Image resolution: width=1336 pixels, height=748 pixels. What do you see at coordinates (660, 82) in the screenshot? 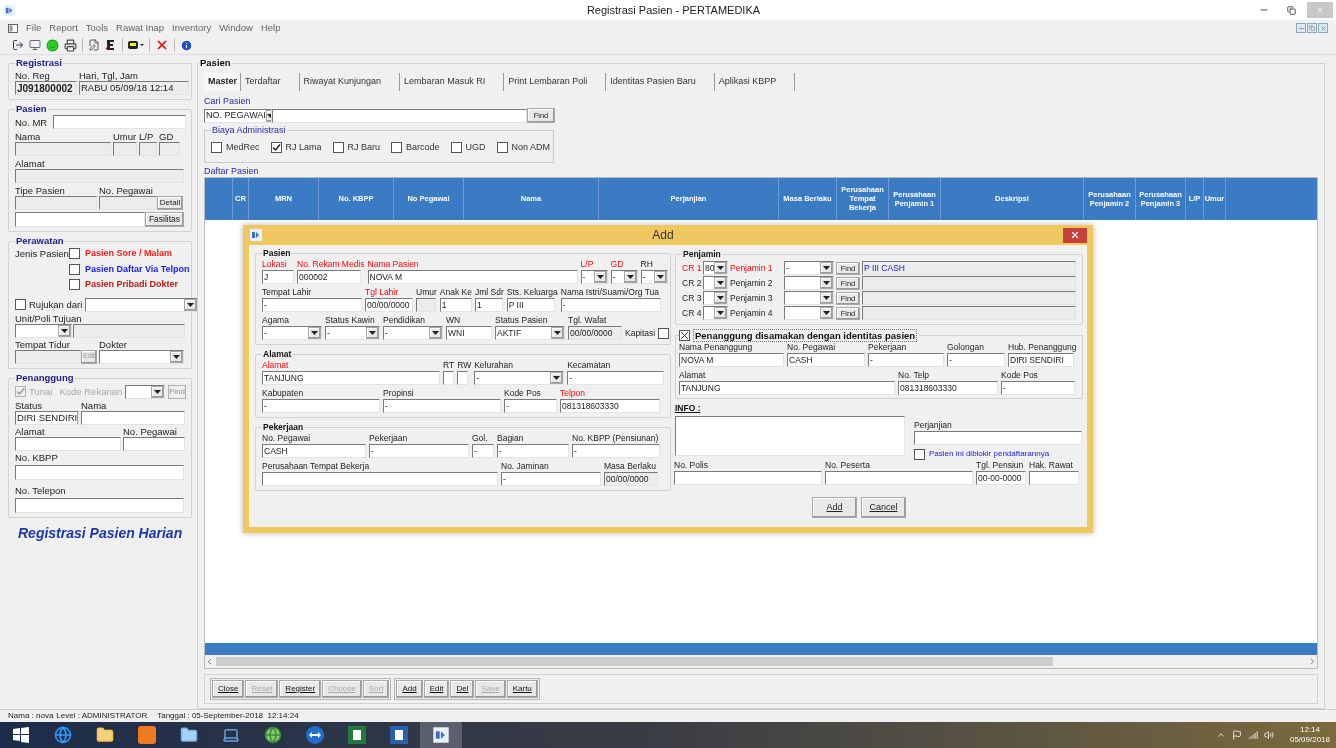
I see `tab: Identitas Pasien Baru` at bounding box center [660, 82].